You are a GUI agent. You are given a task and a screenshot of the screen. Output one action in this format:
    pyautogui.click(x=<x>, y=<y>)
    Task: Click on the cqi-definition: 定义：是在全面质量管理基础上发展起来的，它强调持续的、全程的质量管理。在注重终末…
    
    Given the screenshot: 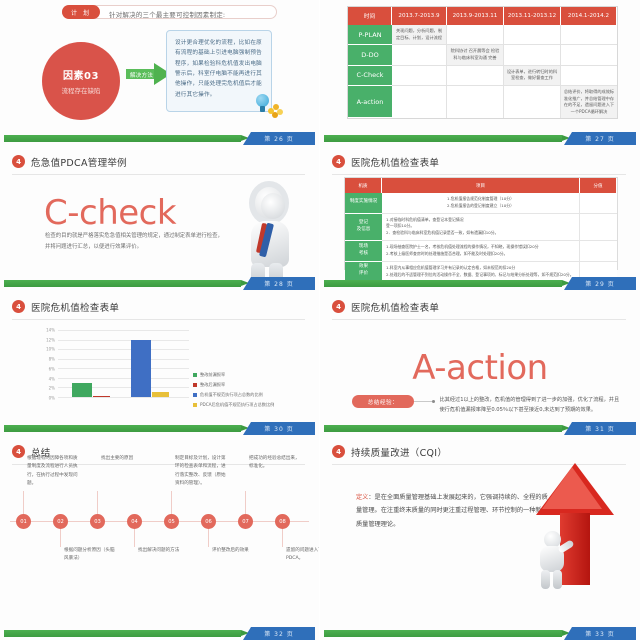 What is the action you would take?
    pyautogui.click(x=452, y=511)
    